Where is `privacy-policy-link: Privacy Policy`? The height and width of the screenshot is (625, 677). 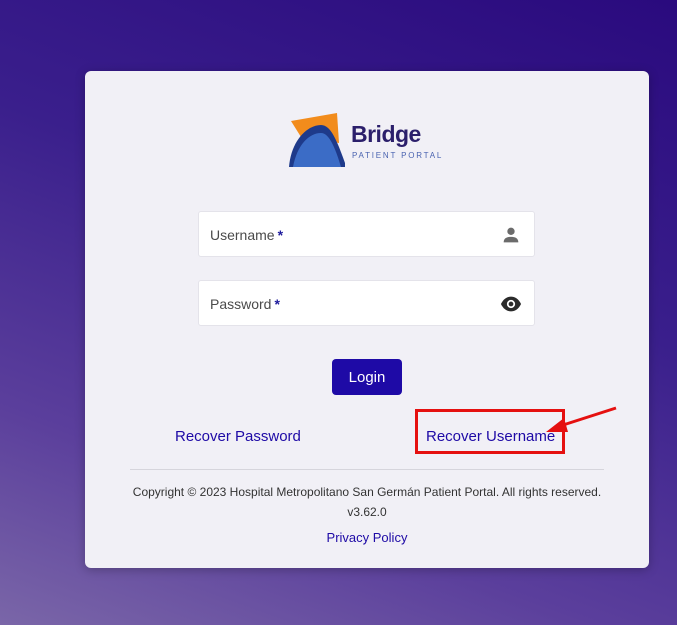
privacy-policy-link: Privacy Policy is located at coordinates (367, 537).